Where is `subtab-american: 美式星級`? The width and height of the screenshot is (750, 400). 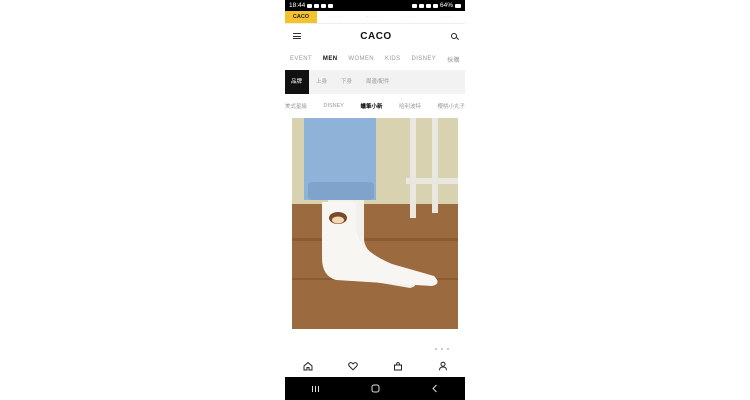
subtab-american: 美式星級 is located at coordinates (296, 106).